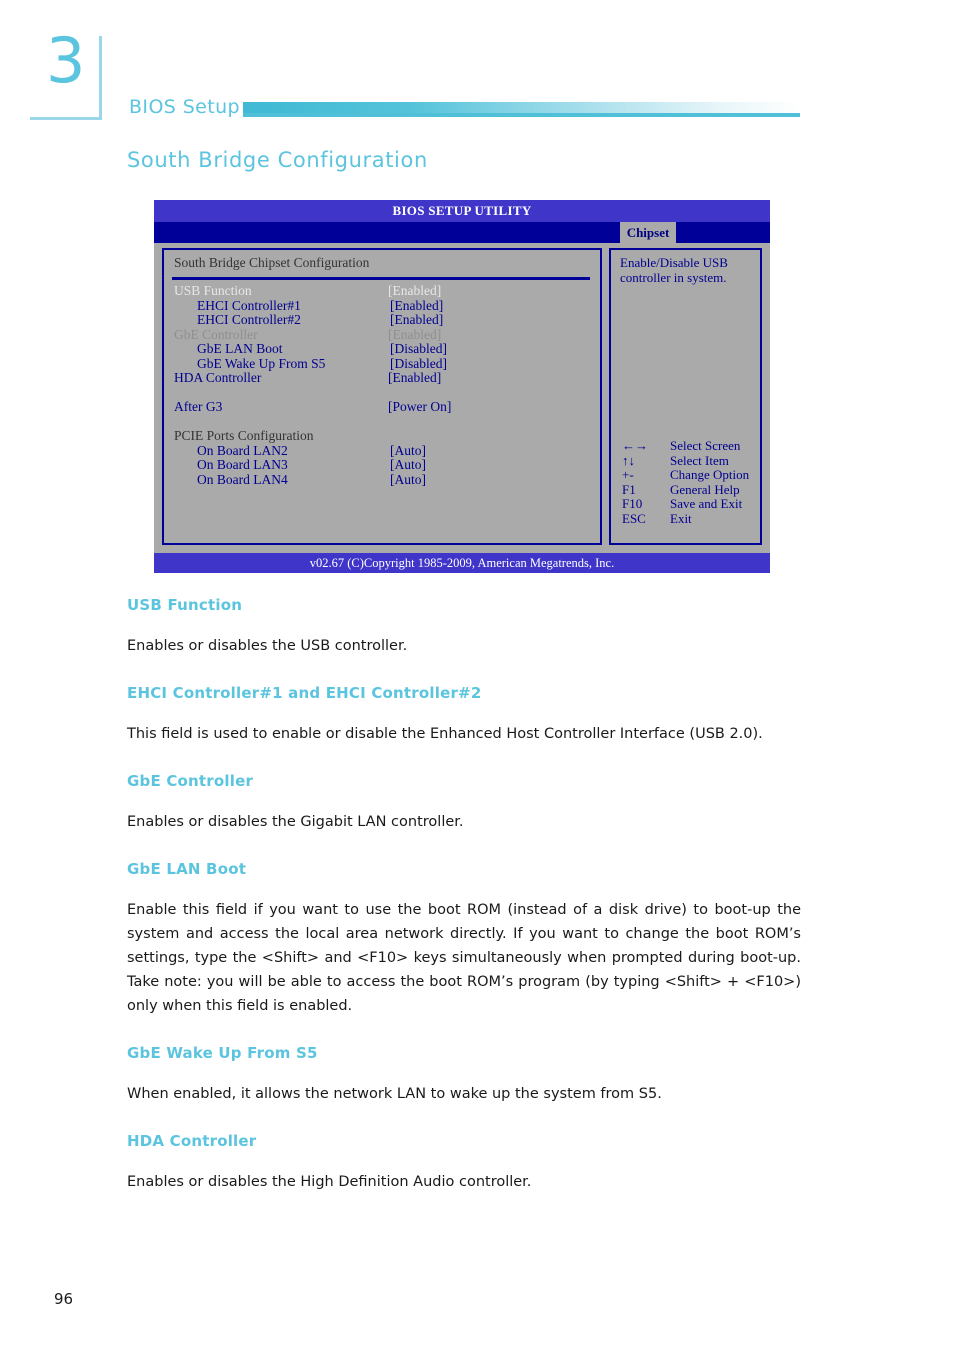 This screenshot has height=1354, width=954. Describe the element at coordinates (688, 503) in the screenshot. I see `legend-row: F10 Save and Exit` at that location.